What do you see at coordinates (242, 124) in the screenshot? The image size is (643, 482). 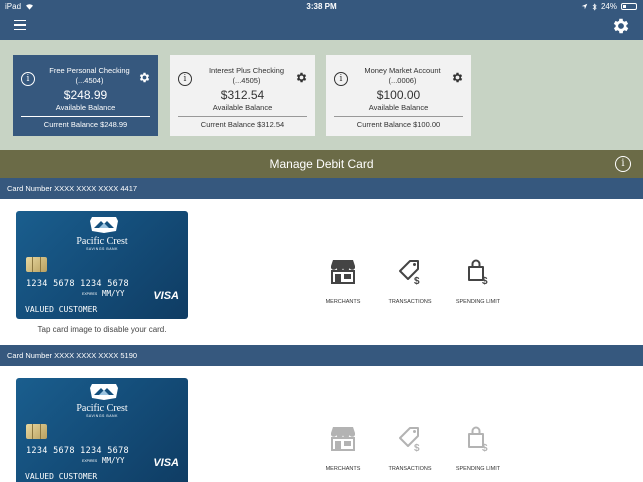 I see `current-balance: Current Balance $312.54` at bounding box center [242, 124].